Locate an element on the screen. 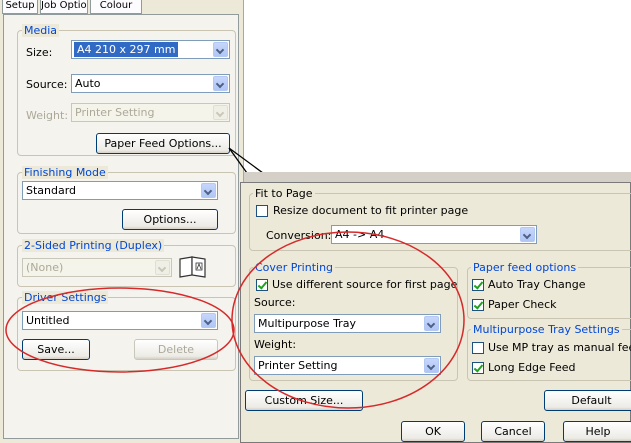  auto-tray-change-label: Auto Tray Change is located at coordinates (537, 284).